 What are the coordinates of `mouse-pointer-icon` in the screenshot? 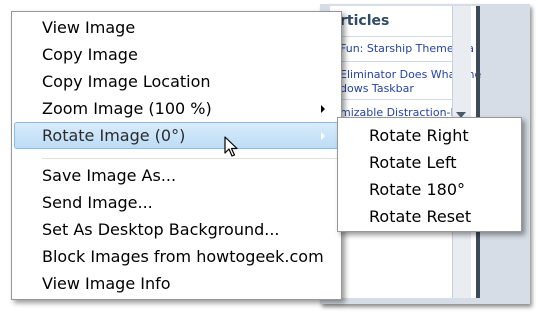 It's located at (231, 146).